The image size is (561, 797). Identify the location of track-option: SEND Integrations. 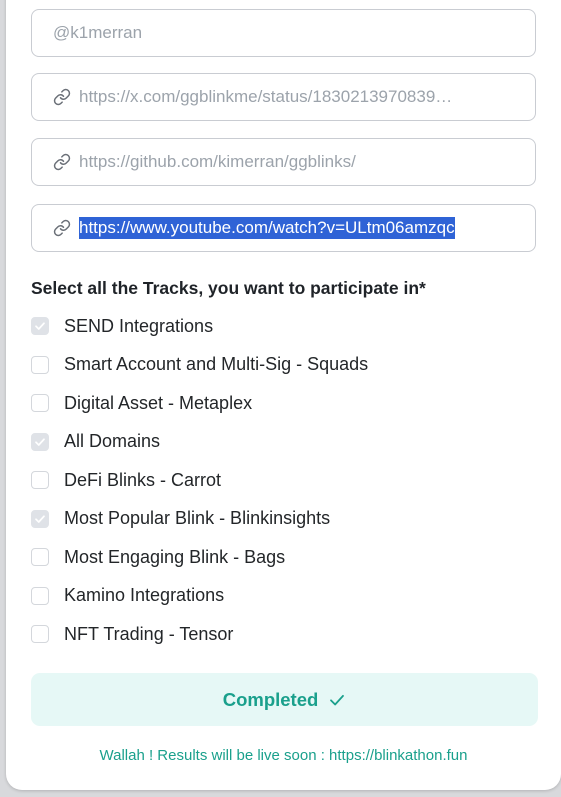
(122, 326).